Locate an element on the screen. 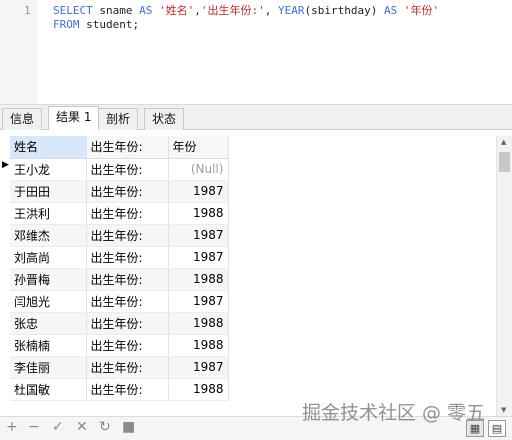 Image resolution: width=512 pixels, height=440 pixels. tab-status: 状态 is located at coordinates (164, 119).